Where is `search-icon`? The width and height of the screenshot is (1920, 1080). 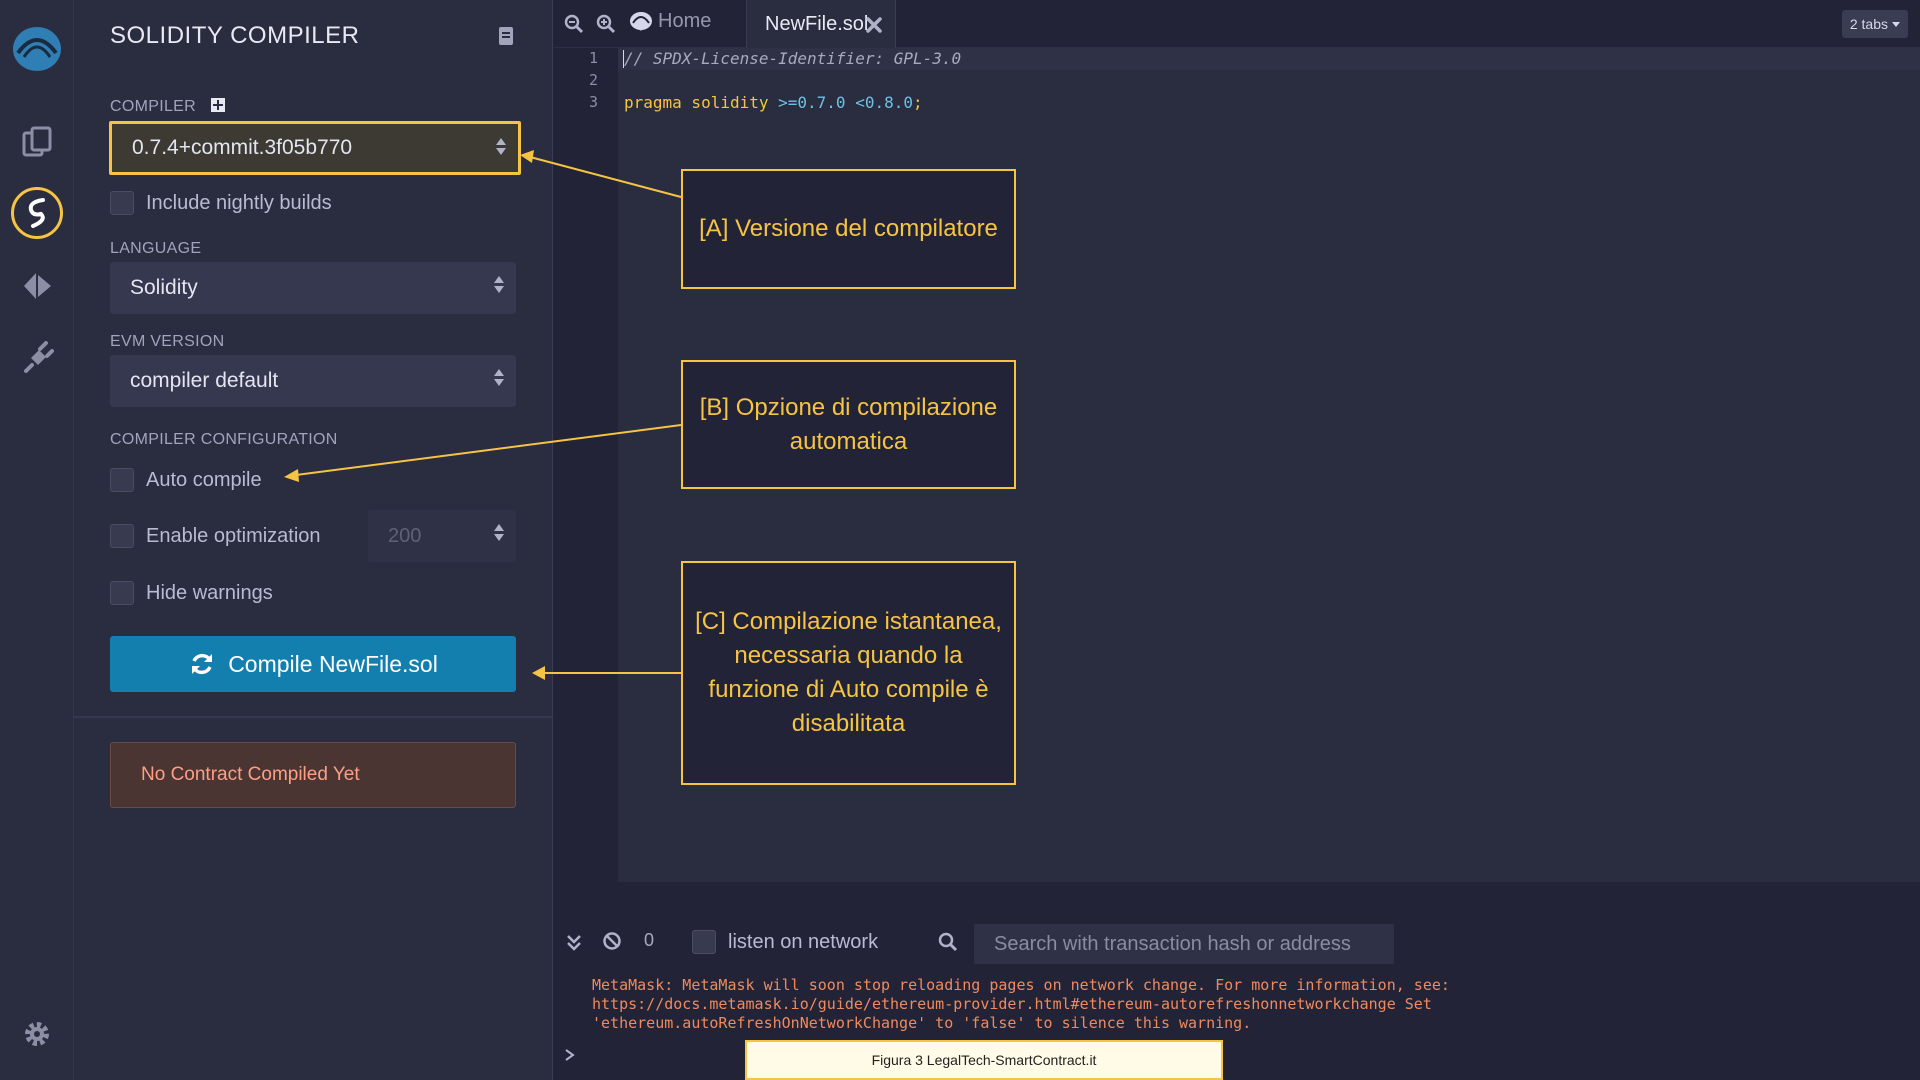 search-icon is located at coordinates (948, 944).